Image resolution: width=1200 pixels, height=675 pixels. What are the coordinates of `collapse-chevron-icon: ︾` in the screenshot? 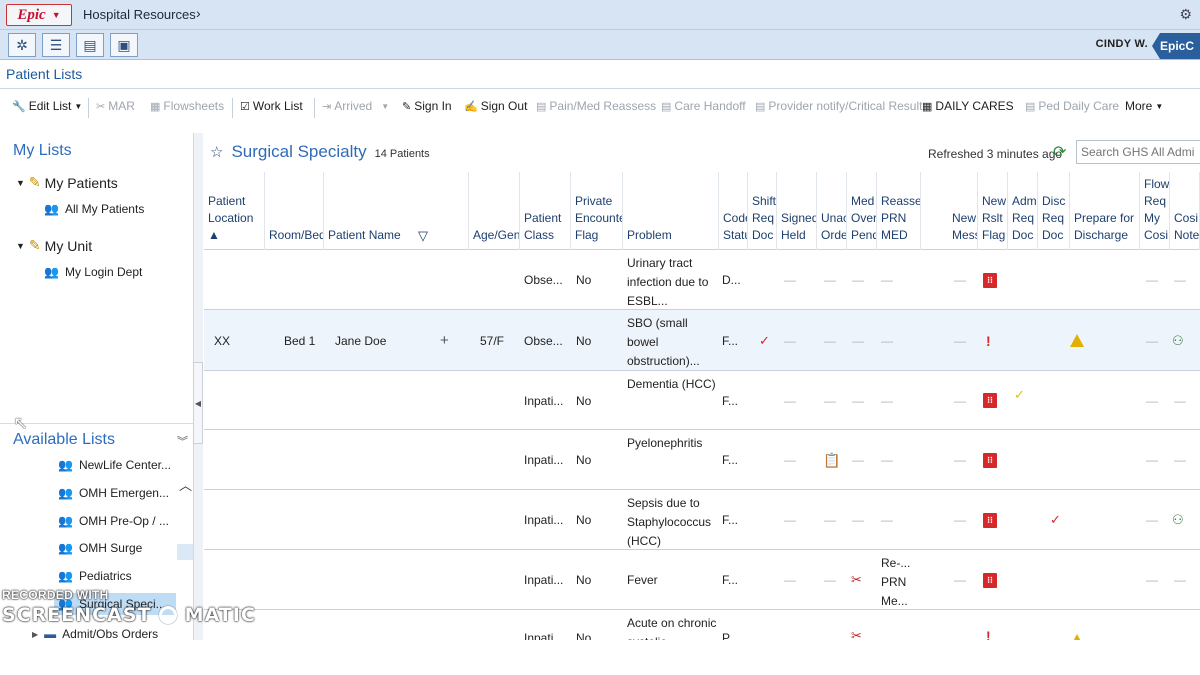 It's located at (182, 441).